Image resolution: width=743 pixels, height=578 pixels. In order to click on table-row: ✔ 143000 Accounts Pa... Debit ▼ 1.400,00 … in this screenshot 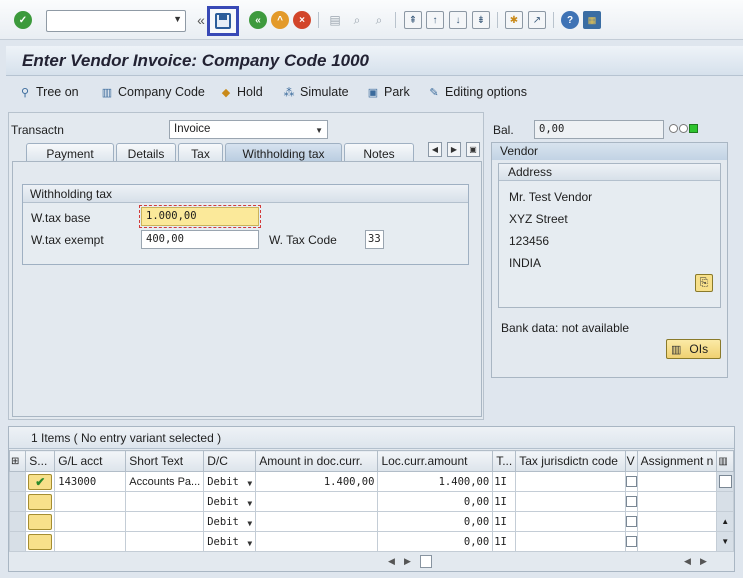, I will do `click(371, 481)`.